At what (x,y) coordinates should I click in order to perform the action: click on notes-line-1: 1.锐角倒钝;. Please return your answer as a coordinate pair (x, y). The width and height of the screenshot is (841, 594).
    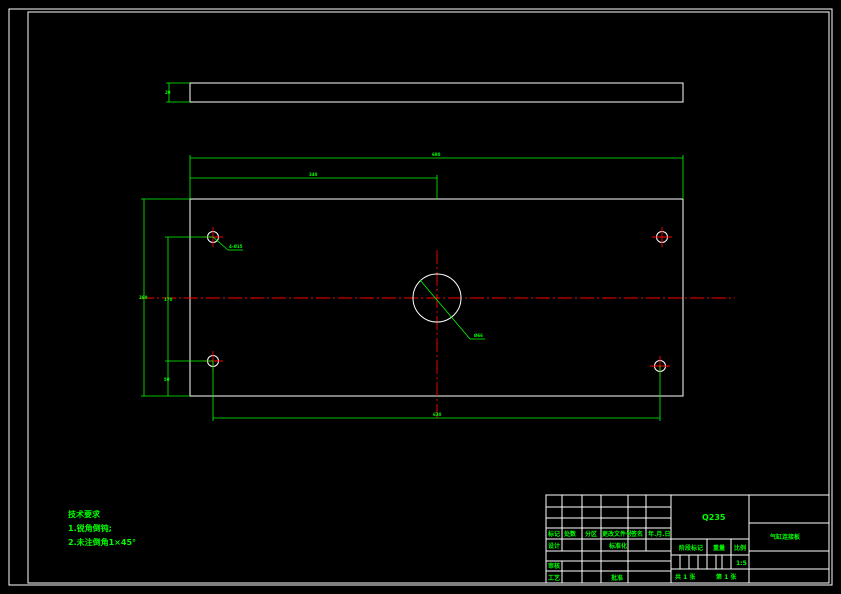
    Looking at the image, I should click on (90, 528).